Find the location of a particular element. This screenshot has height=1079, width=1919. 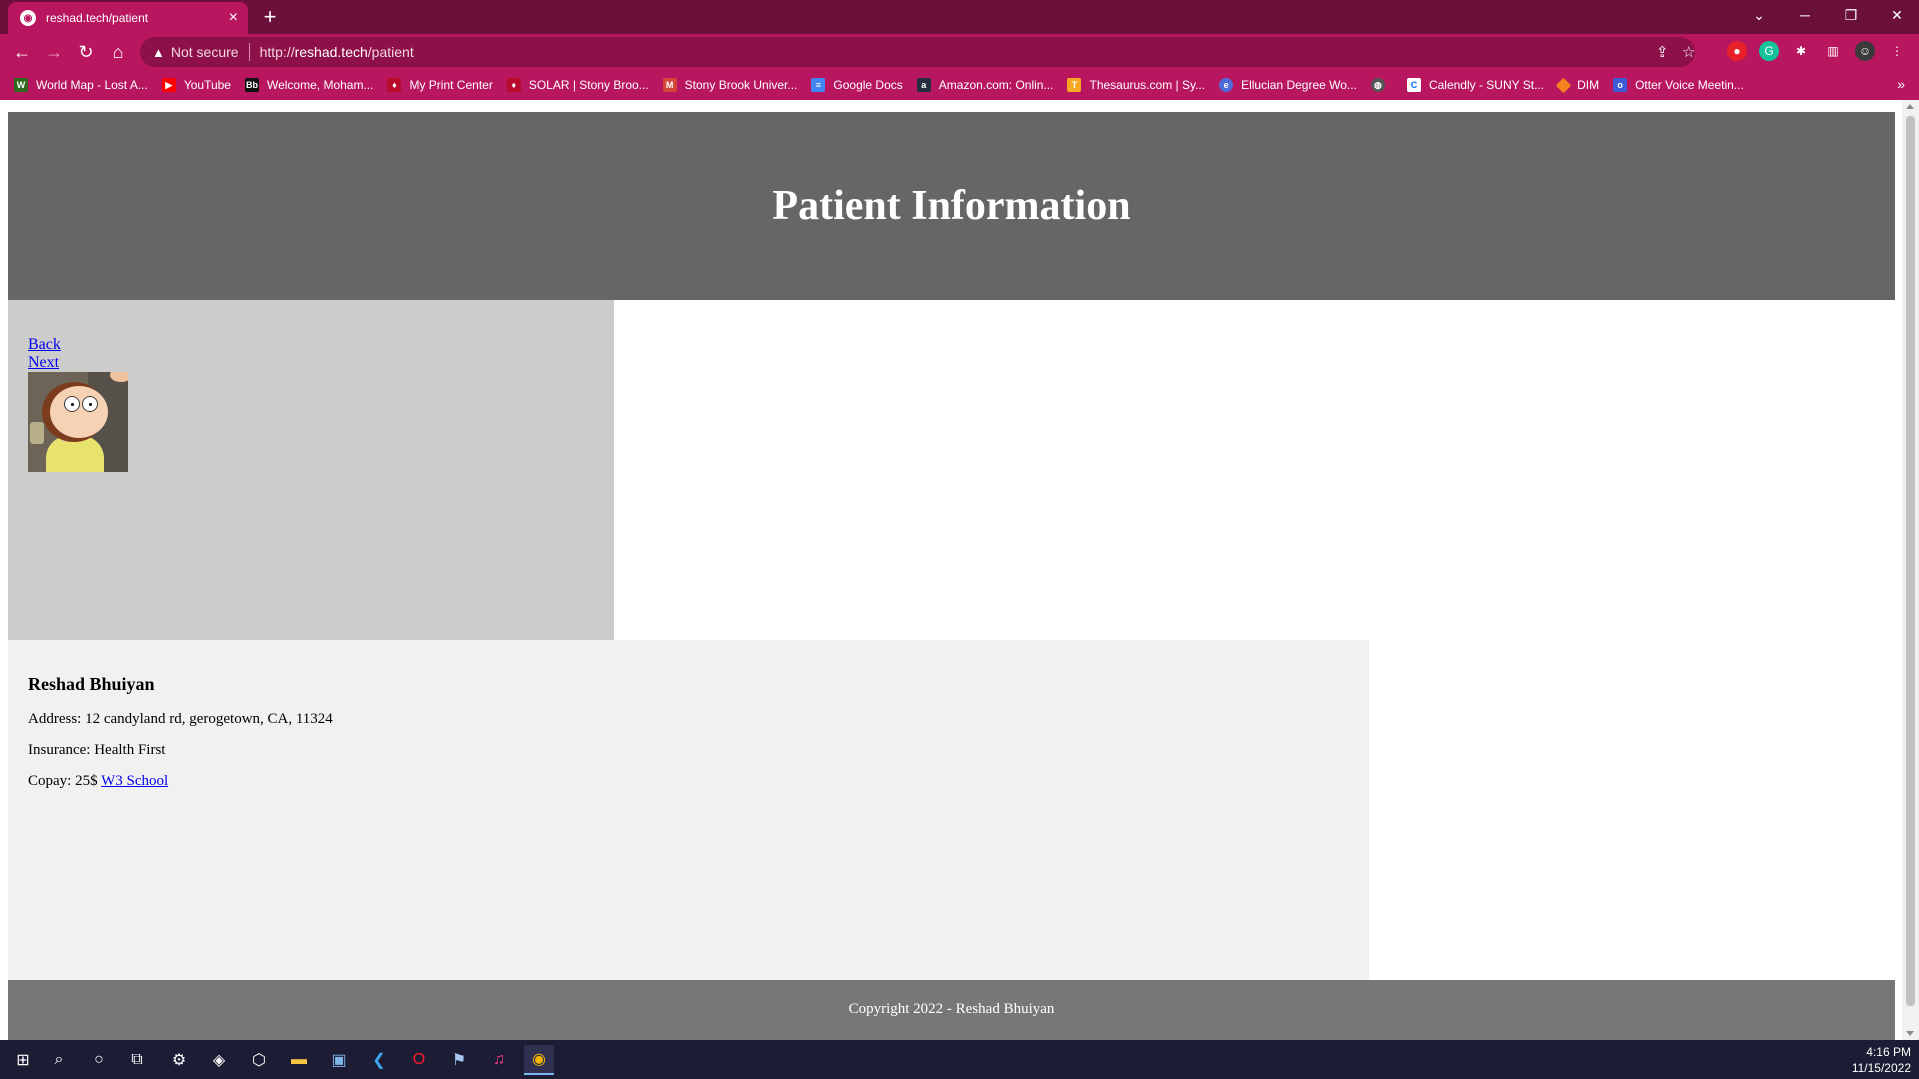

unity-icon: ⬡ is located at coordinates (259, 1060).